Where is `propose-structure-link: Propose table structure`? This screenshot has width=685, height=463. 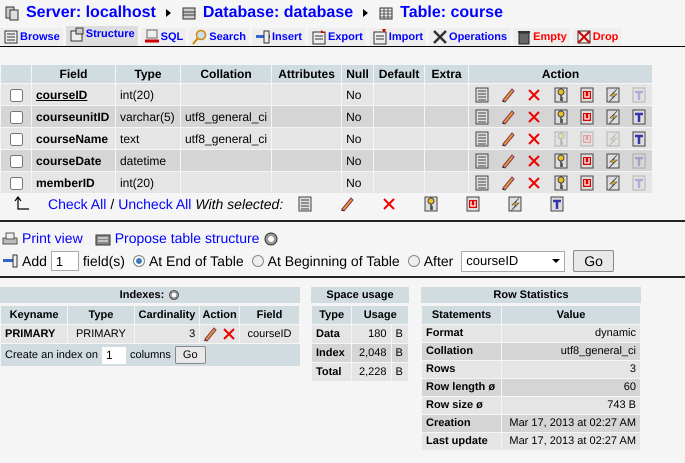 propose-structure-link: Propose table structure is located at coordinates (187, 238).